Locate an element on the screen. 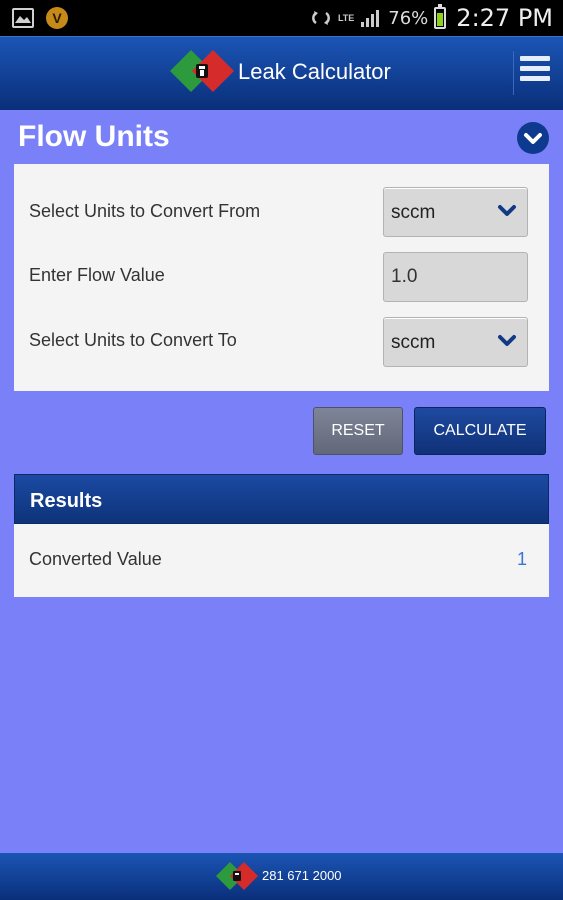 The image size is (563, 900). signal-icon is located at coordinates (370, 18).